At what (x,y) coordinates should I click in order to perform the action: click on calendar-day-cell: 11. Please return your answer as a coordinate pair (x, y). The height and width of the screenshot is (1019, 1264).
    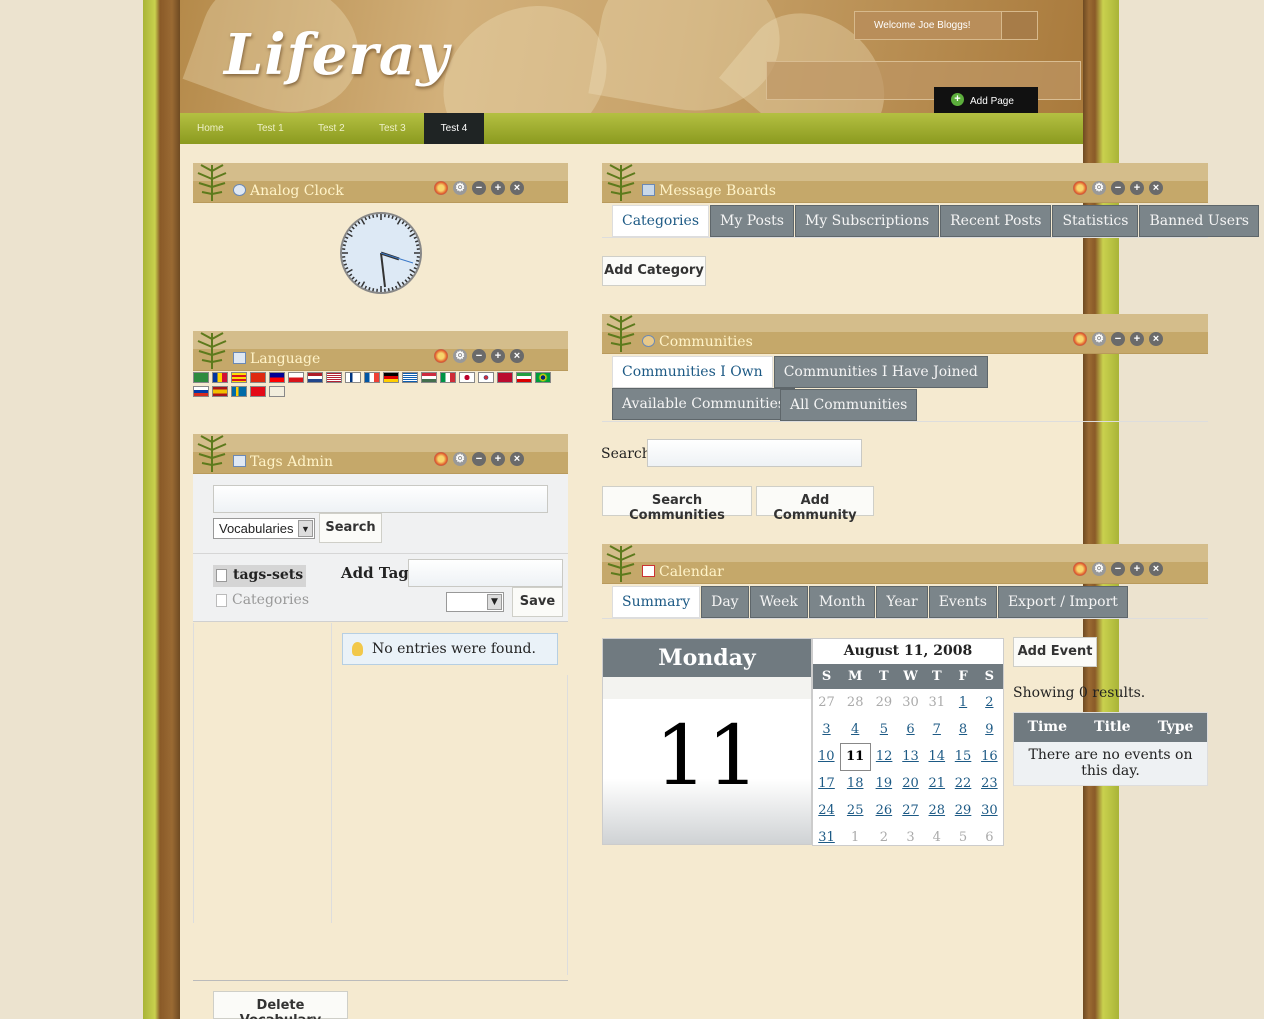
    Looking at the image, I should click on (855, 756).